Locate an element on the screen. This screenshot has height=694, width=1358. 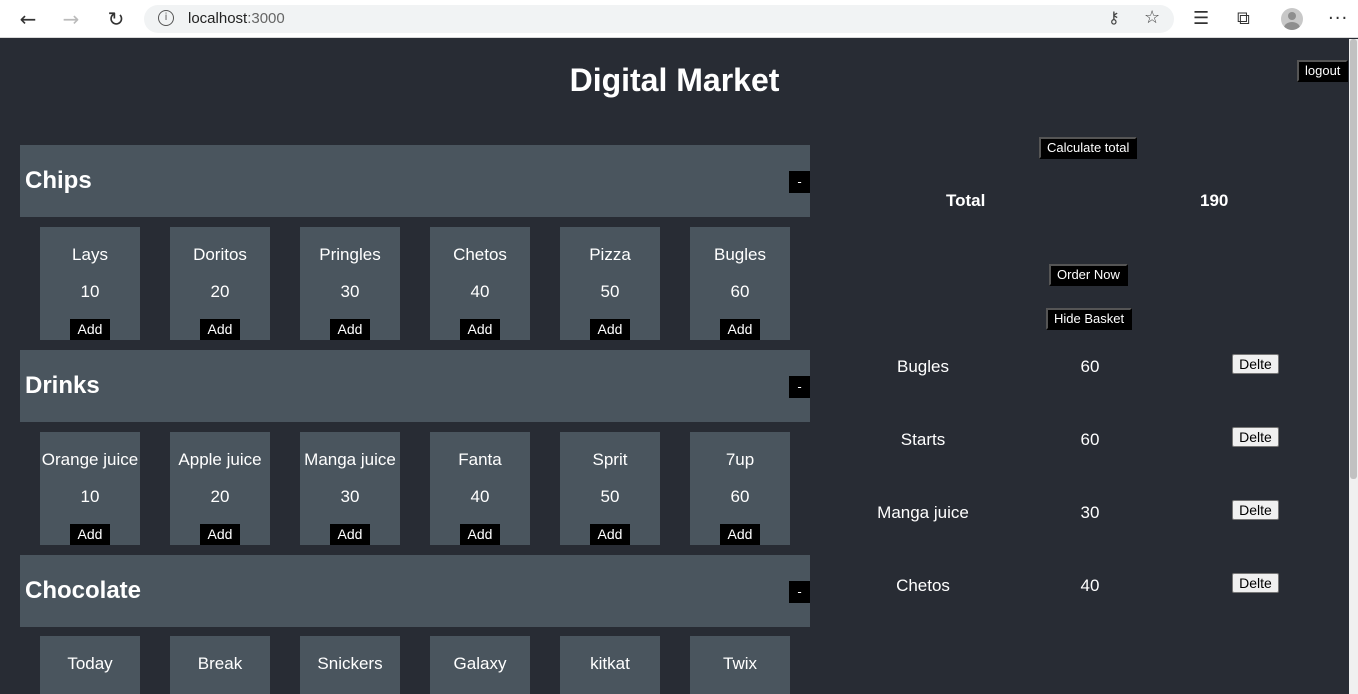
key-icon: ⚷ is located at coordinates (1114, 17).